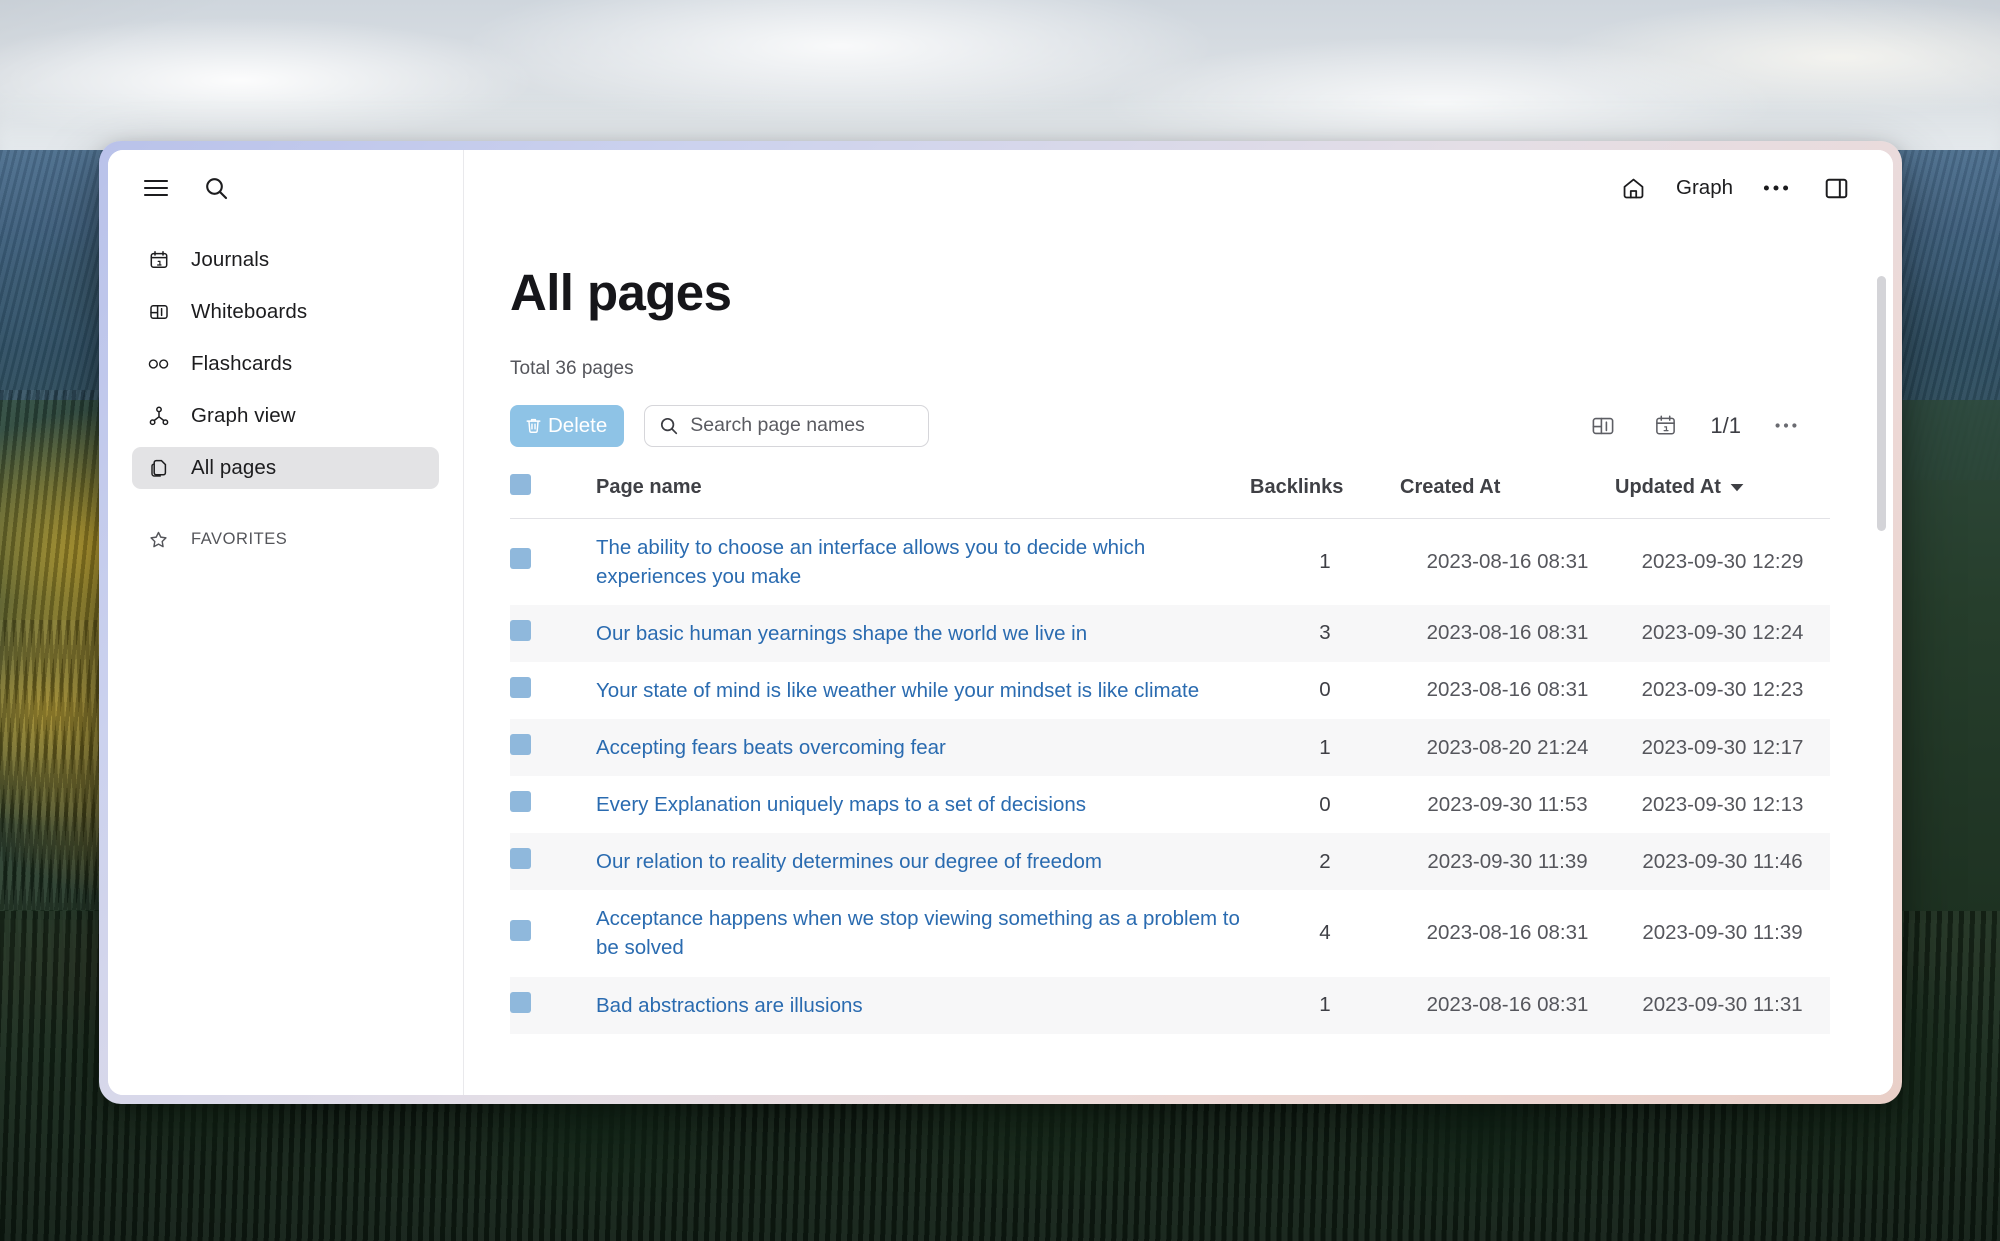 The width and height of the screenshot is (2000, 1241). Describe the element at coordinates (1507, 496) in the screenshot. I see `column-header-created-at: Created At` at that location.